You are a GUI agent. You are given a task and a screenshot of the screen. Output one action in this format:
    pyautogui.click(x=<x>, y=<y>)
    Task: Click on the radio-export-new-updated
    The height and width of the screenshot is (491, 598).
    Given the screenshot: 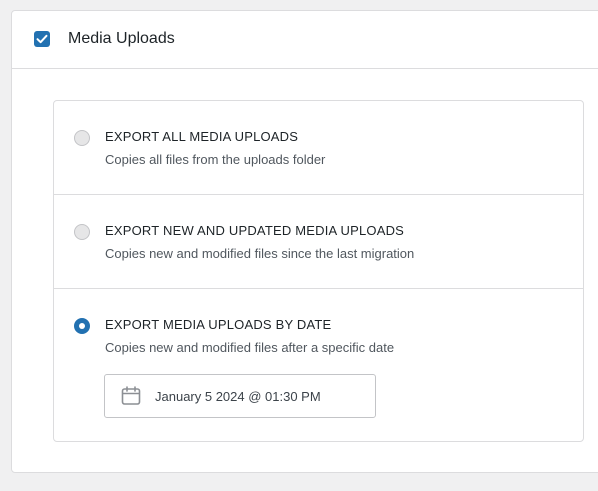 What is the action you would take?
    pyautogui.click(x=82, y=232)
    